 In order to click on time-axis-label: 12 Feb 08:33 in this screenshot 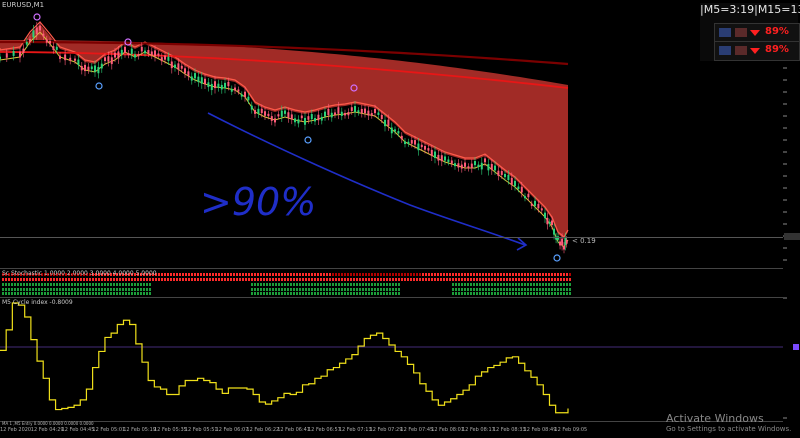, I will do `click(509, 430)`.